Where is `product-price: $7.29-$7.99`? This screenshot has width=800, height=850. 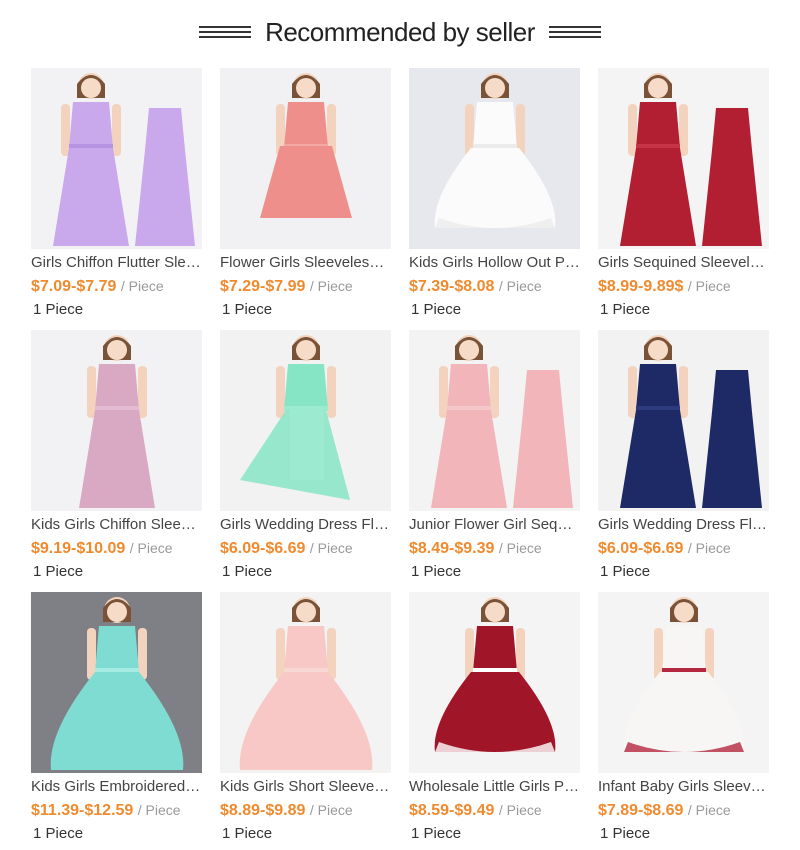 product-price: $7.29-$7.99 is located at coordinates (263, 286).